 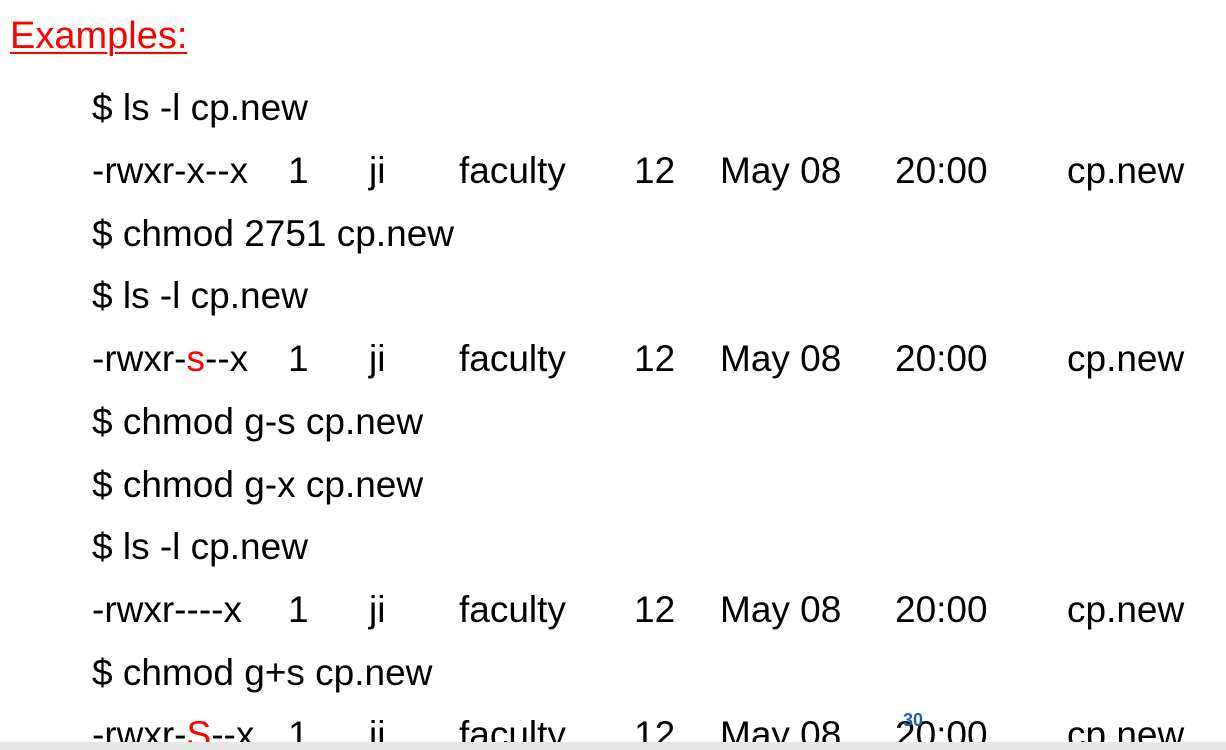 I want to click on bottom-scroll-edge, so click(x=613, y=746).